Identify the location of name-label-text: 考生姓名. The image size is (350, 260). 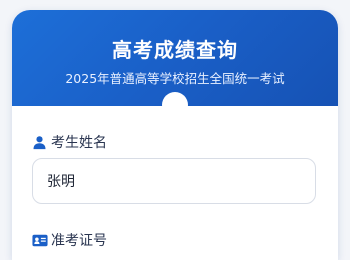
(79, 143).